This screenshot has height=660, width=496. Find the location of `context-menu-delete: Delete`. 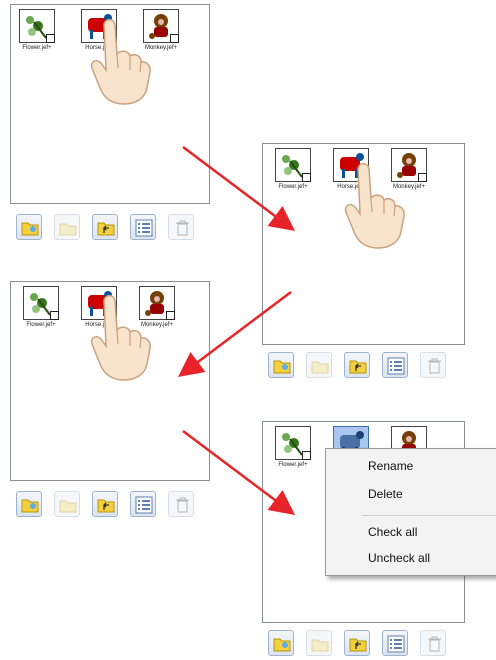

context-menu-delete: Delete is located at coordinates (385, 494).